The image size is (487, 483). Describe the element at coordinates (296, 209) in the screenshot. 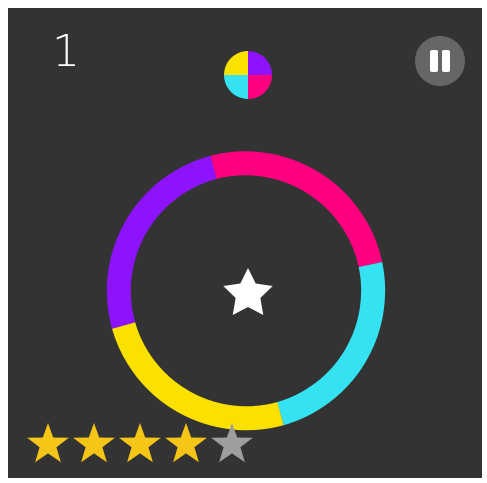

I see `ring-segment-pink` at that location.